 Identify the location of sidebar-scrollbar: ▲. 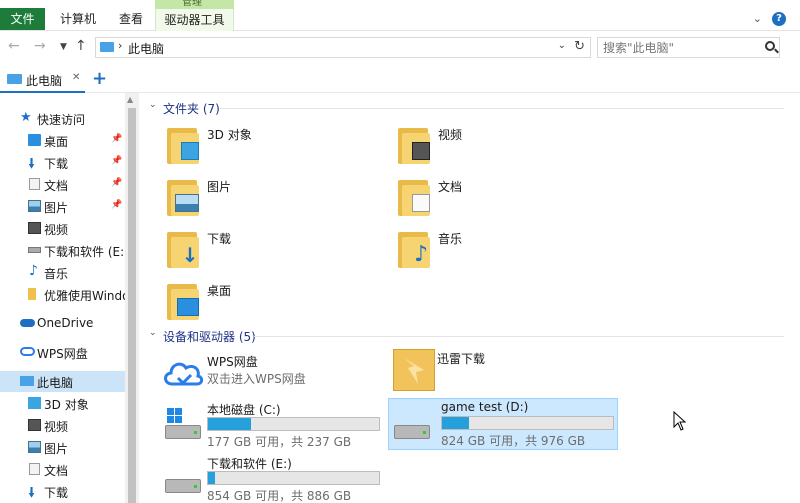
(132, 298).